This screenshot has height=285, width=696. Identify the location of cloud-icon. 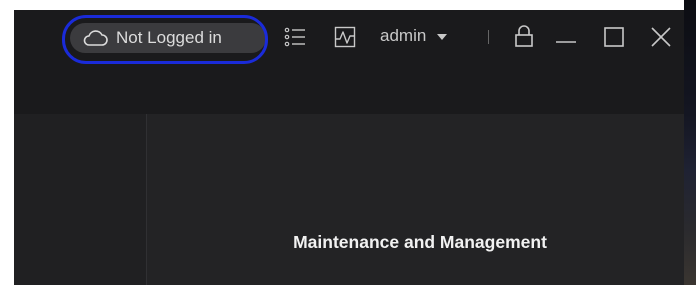
(95, 38).